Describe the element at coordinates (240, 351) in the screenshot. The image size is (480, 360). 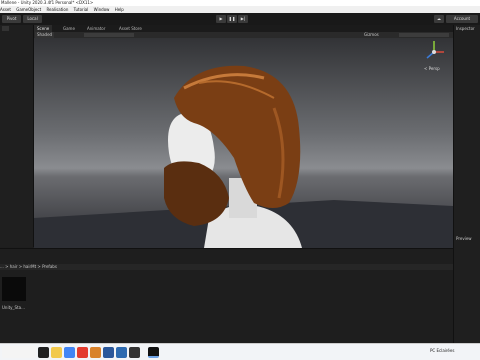
I see `os-taskbar: PC Eclairées` at that location.